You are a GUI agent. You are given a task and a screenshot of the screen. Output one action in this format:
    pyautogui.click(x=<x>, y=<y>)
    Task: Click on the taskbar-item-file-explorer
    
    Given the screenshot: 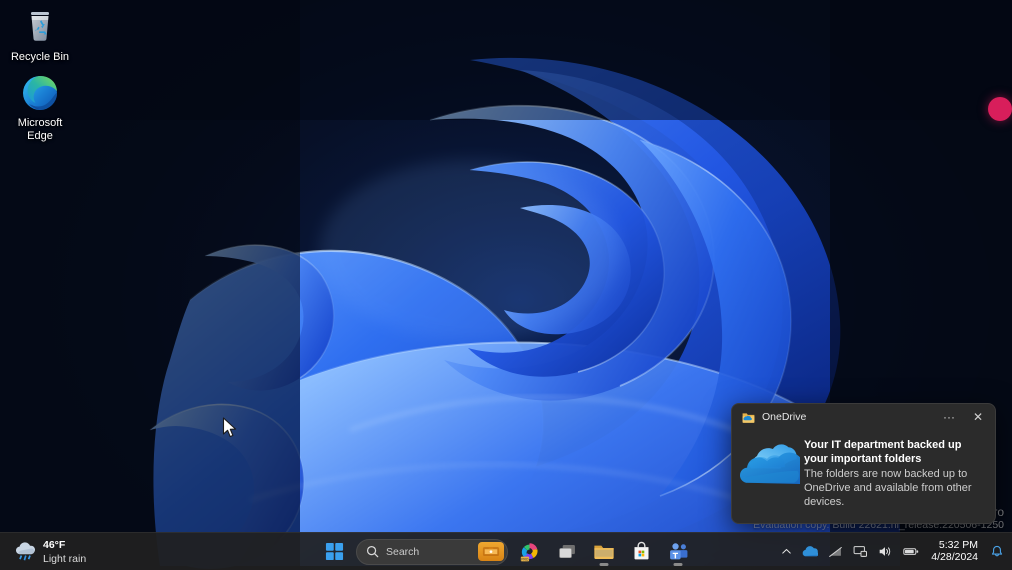 What is the action you would take?
    pyautogui.click(x=604, y=552)
    